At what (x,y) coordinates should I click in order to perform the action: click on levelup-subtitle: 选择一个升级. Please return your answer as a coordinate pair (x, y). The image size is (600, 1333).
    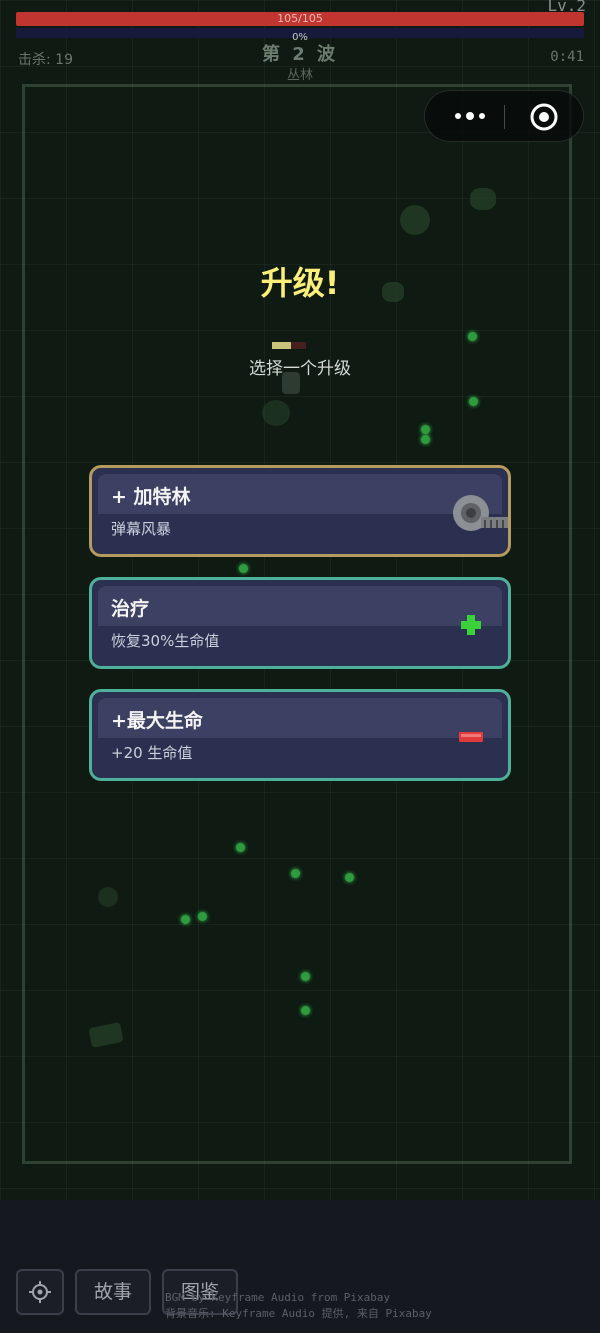
    Looking at the image, I should click on (300, 369).